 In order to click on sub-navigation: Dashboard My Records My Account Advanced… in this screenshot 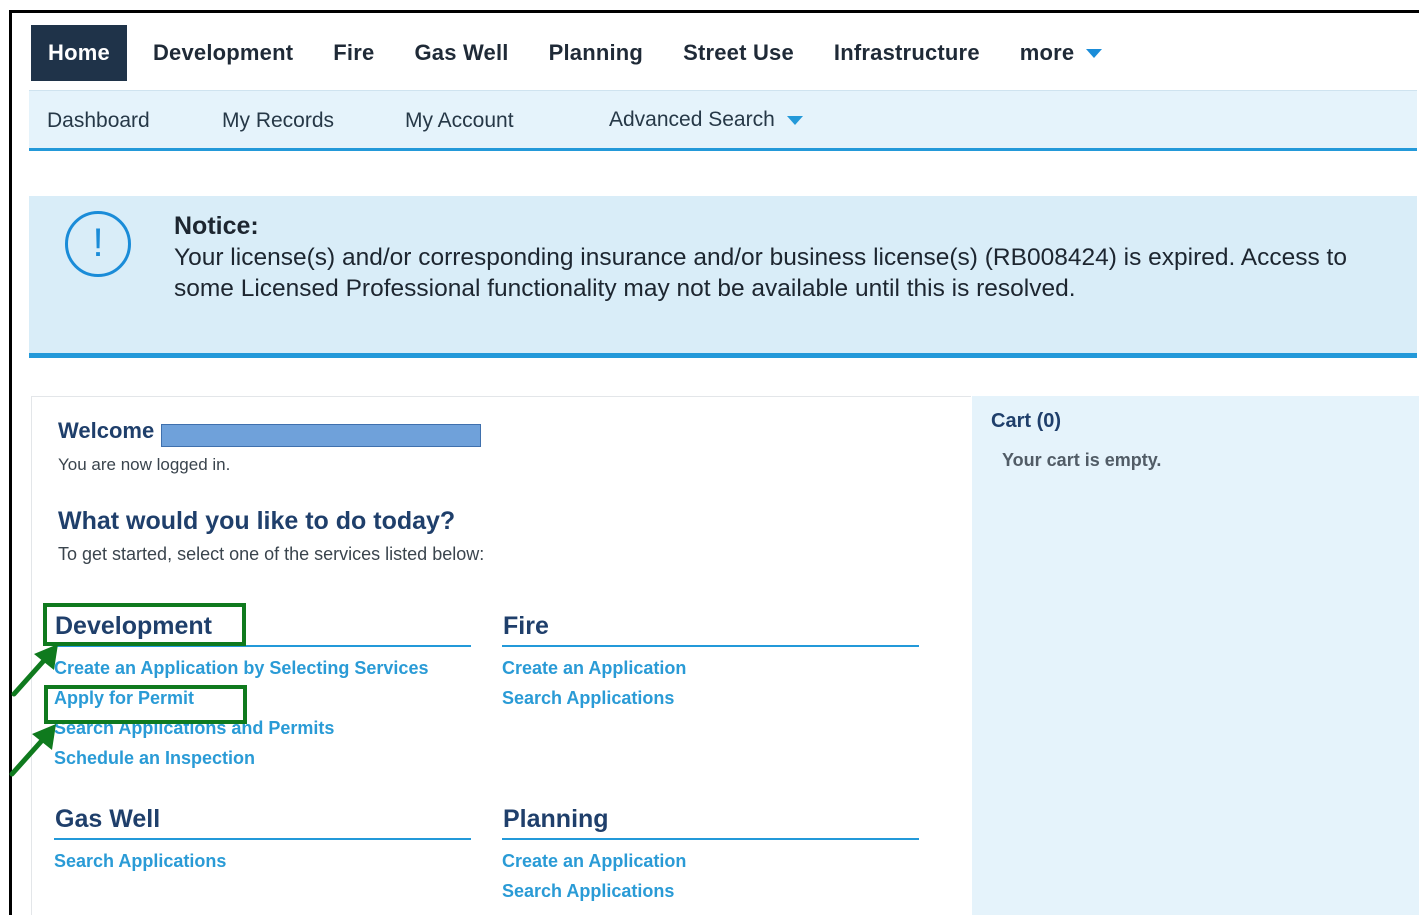, I will do `click(723, 120)`.